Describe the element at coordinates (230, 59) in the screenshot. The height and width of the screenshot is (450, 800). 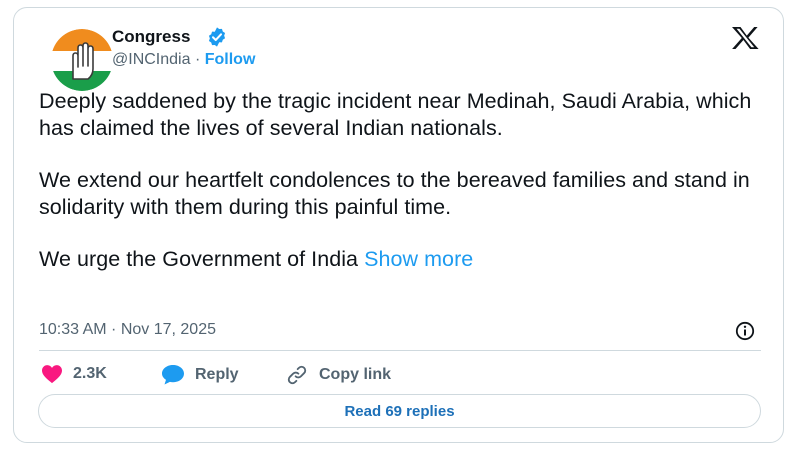
I see `follow-button: Follow` at that location.